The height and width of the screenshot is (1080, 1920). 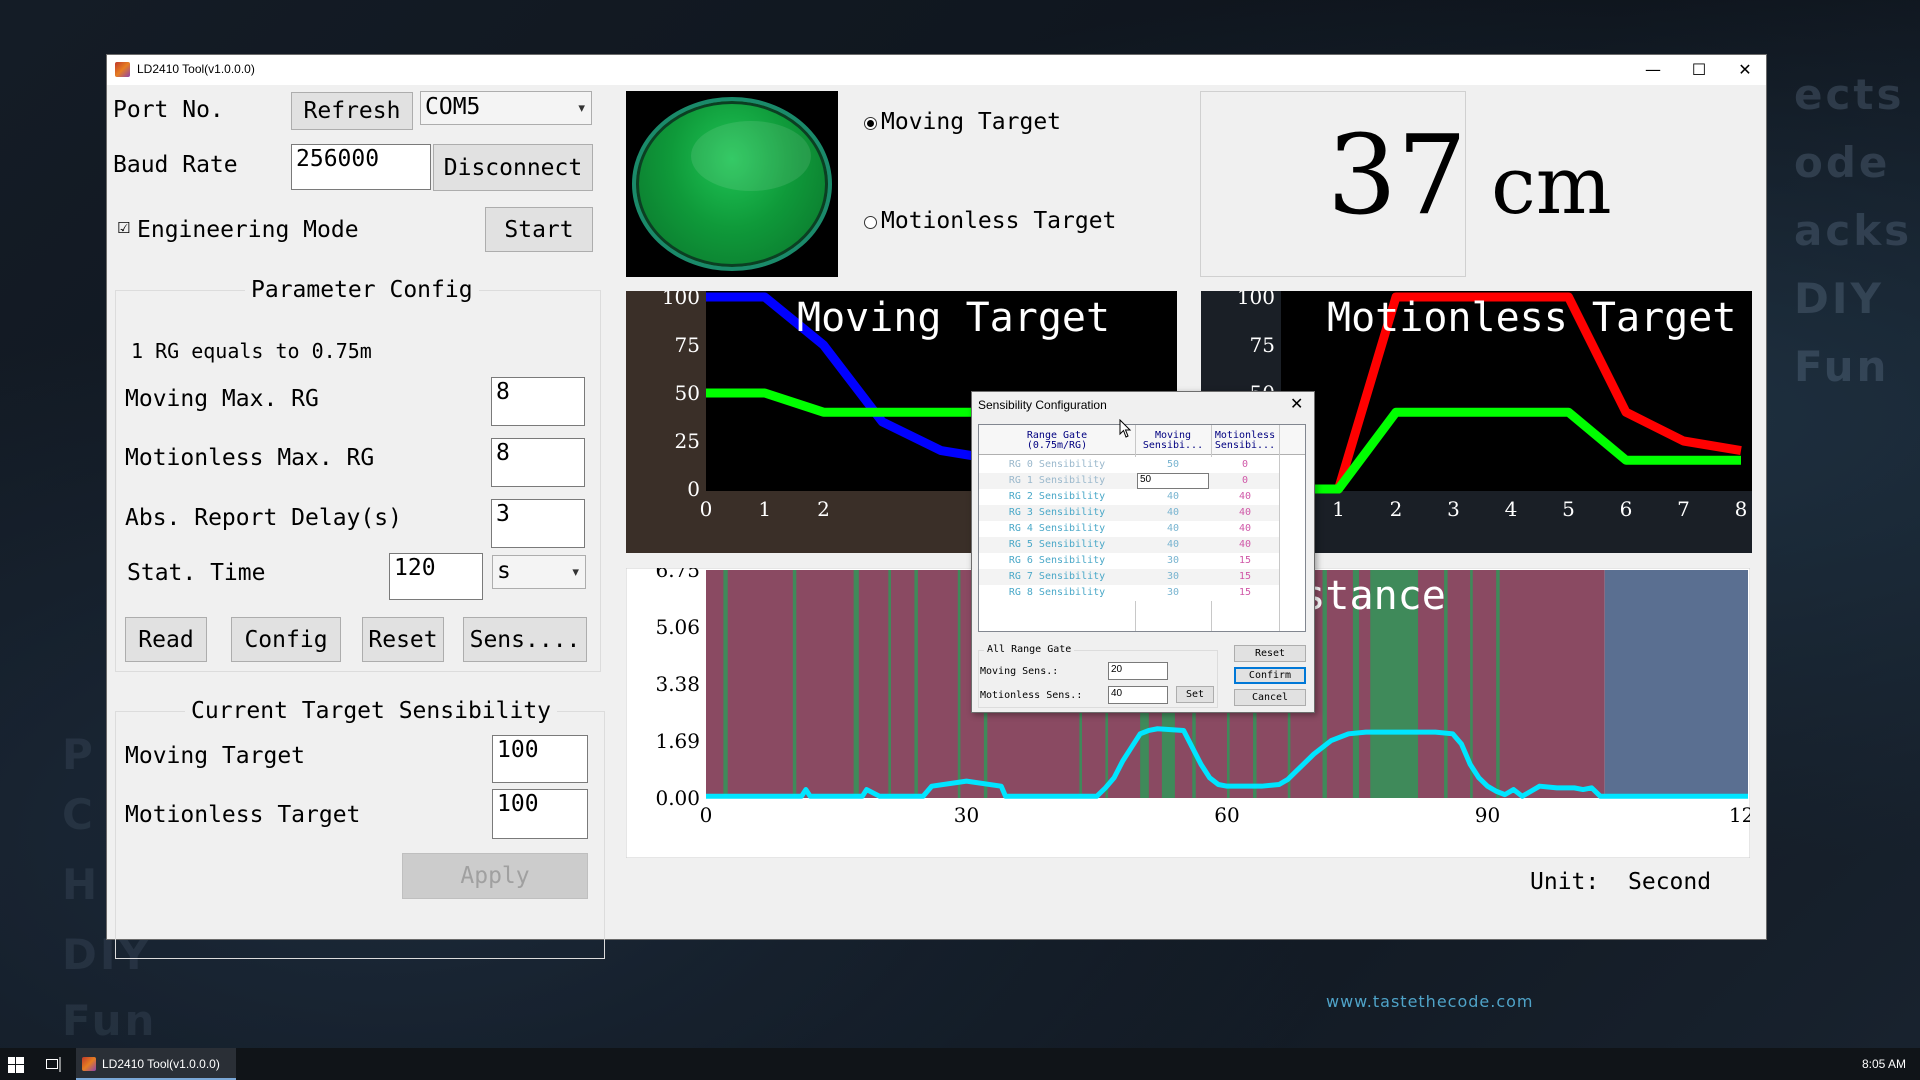 What do you see at coordinates (1129, 593) in the screenshot?
I see `table-row: RG 8 Sensibility 30 15` at bounding box center [1129, 593].